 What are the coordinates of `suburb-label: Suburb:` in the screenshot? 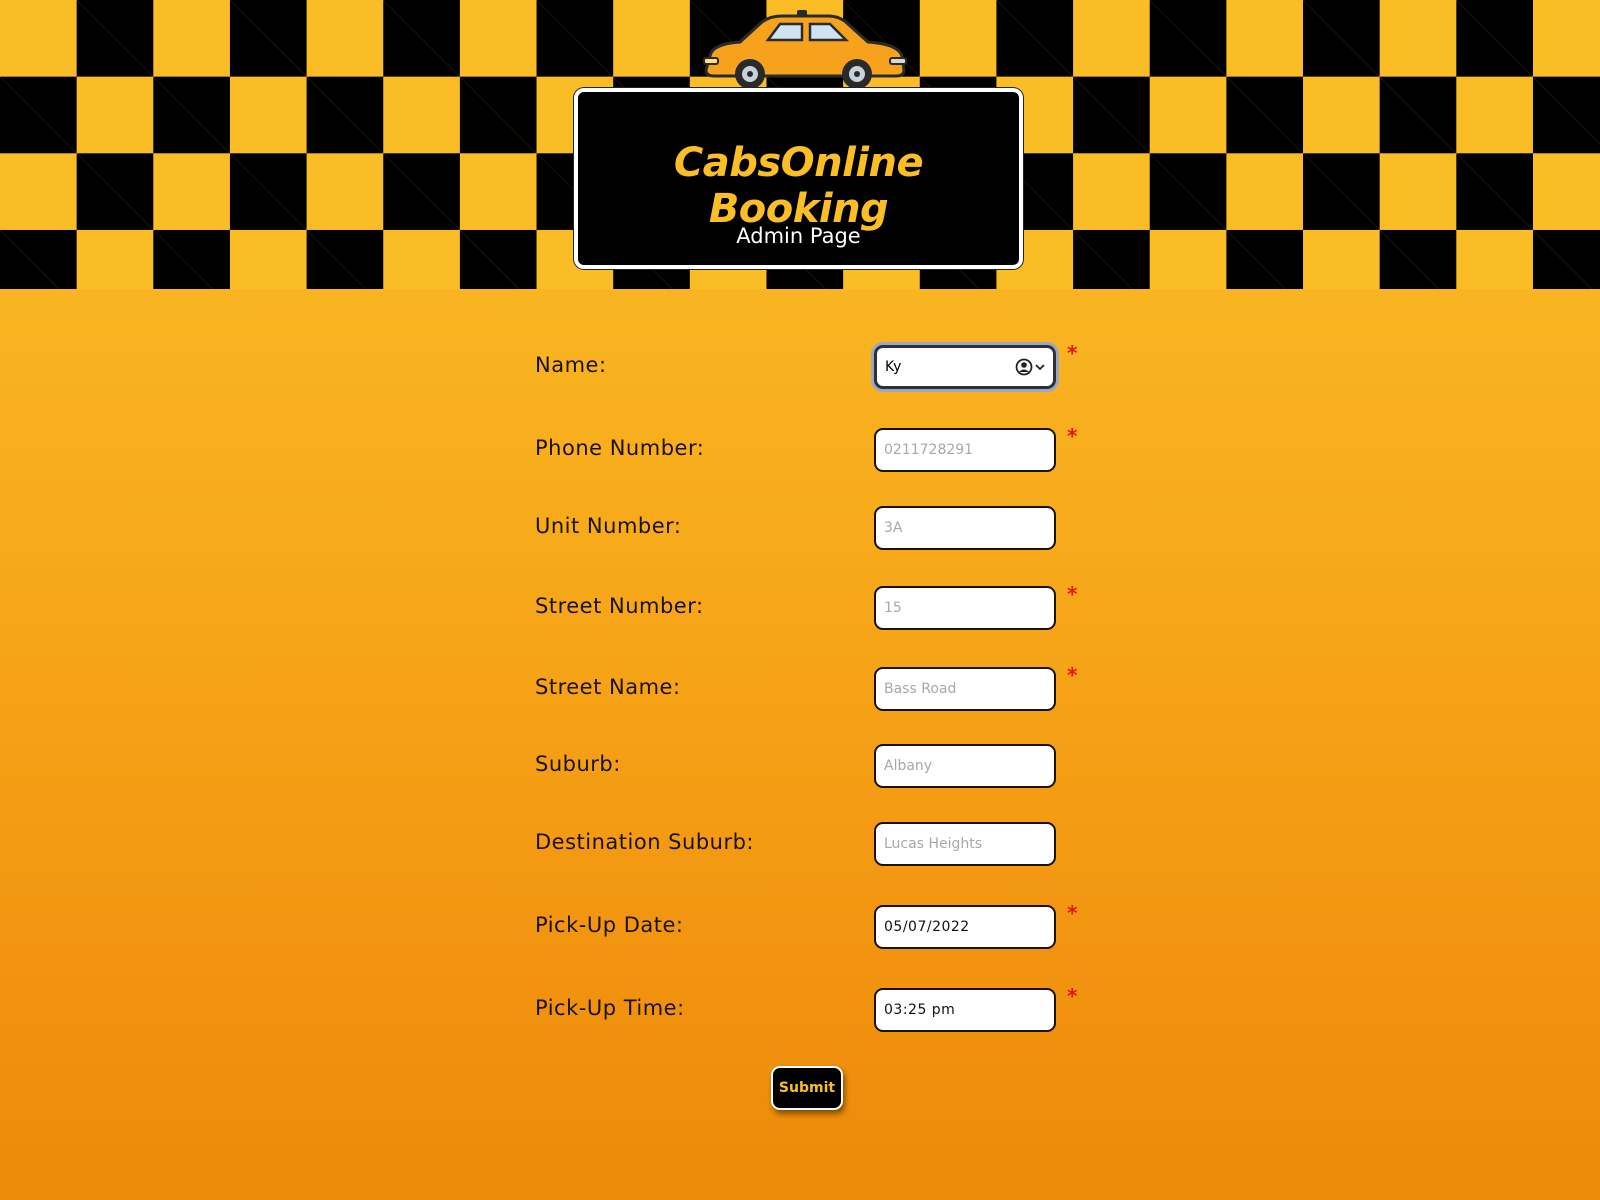 It's located at (578, 764).